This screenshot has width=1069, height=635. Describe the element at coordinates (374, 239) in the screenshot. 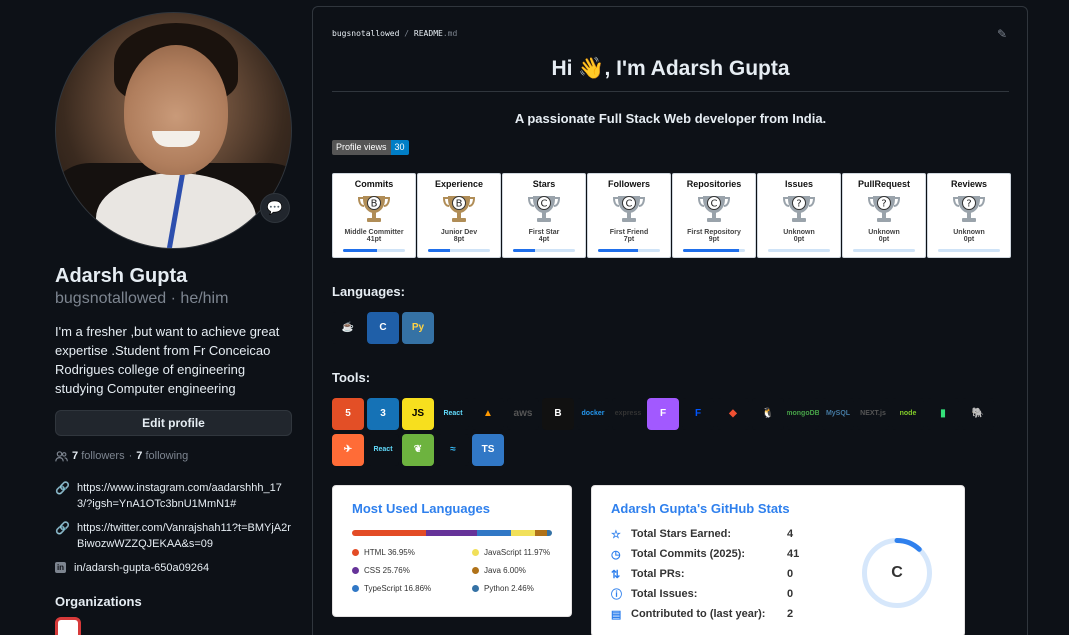

I see `trophy-points: 41pt` at that location.